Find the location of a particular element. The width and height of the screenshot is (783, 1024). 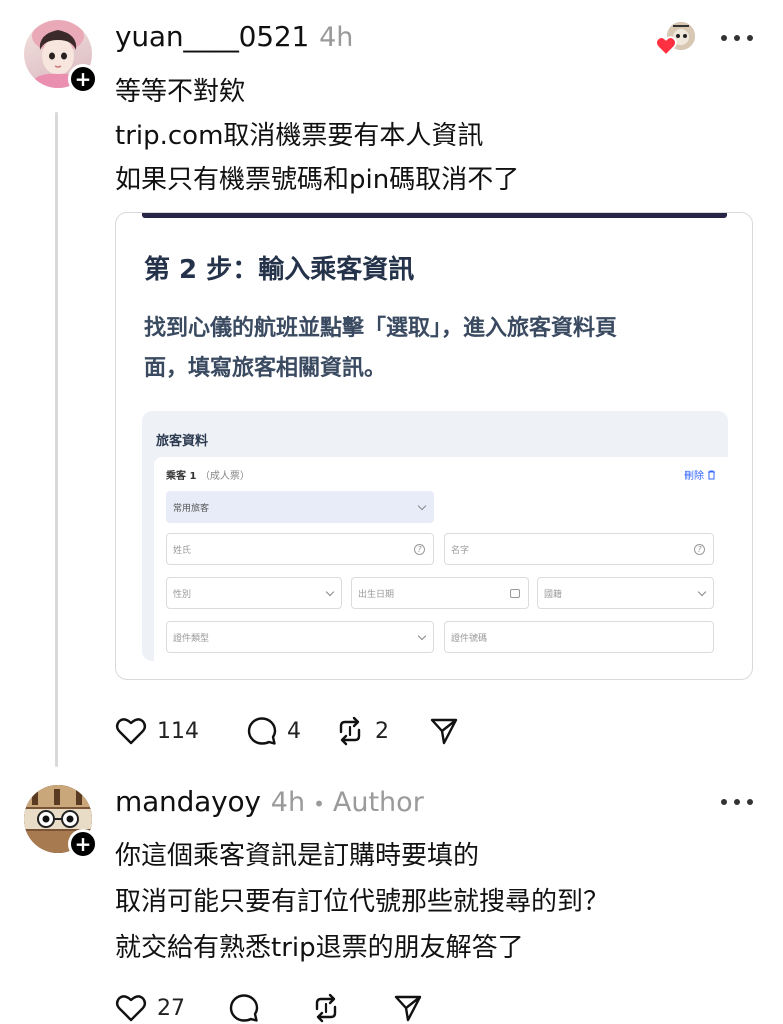

given-name-field: 名字? is located at coordinates (579, 549).